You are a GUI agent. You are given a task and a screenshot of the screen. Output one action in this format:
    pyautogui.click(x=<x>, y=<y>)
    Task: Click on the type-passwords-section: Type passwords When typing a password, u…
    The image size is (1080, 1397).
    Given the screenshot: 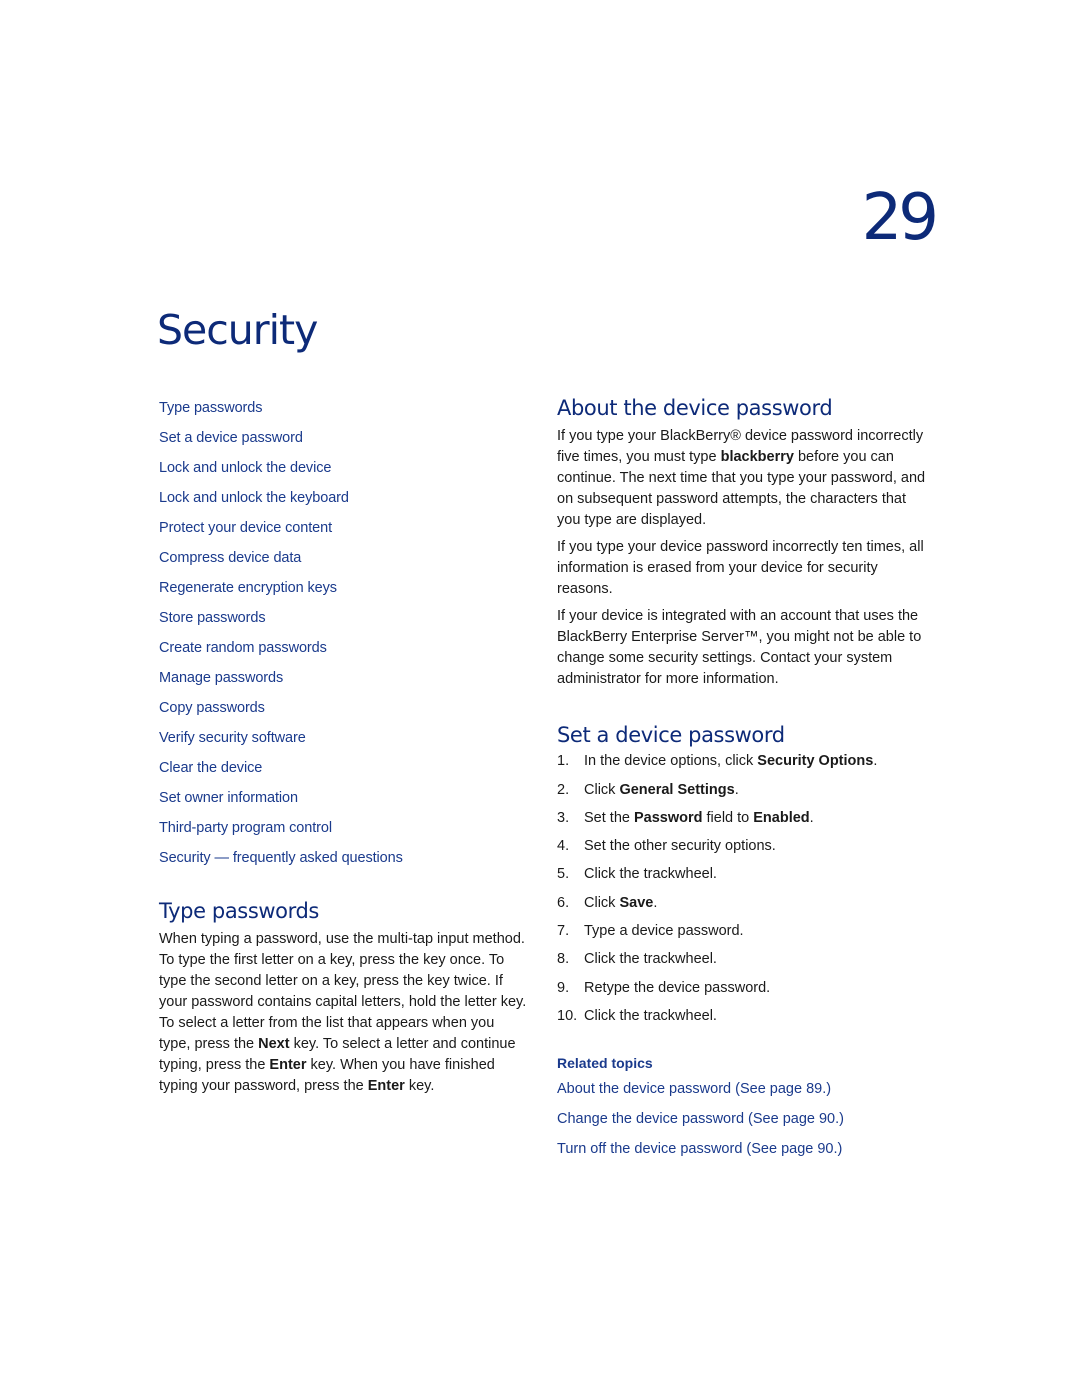 What is the action you would take?
    pyautogui.click(x=344, y=1000)
    